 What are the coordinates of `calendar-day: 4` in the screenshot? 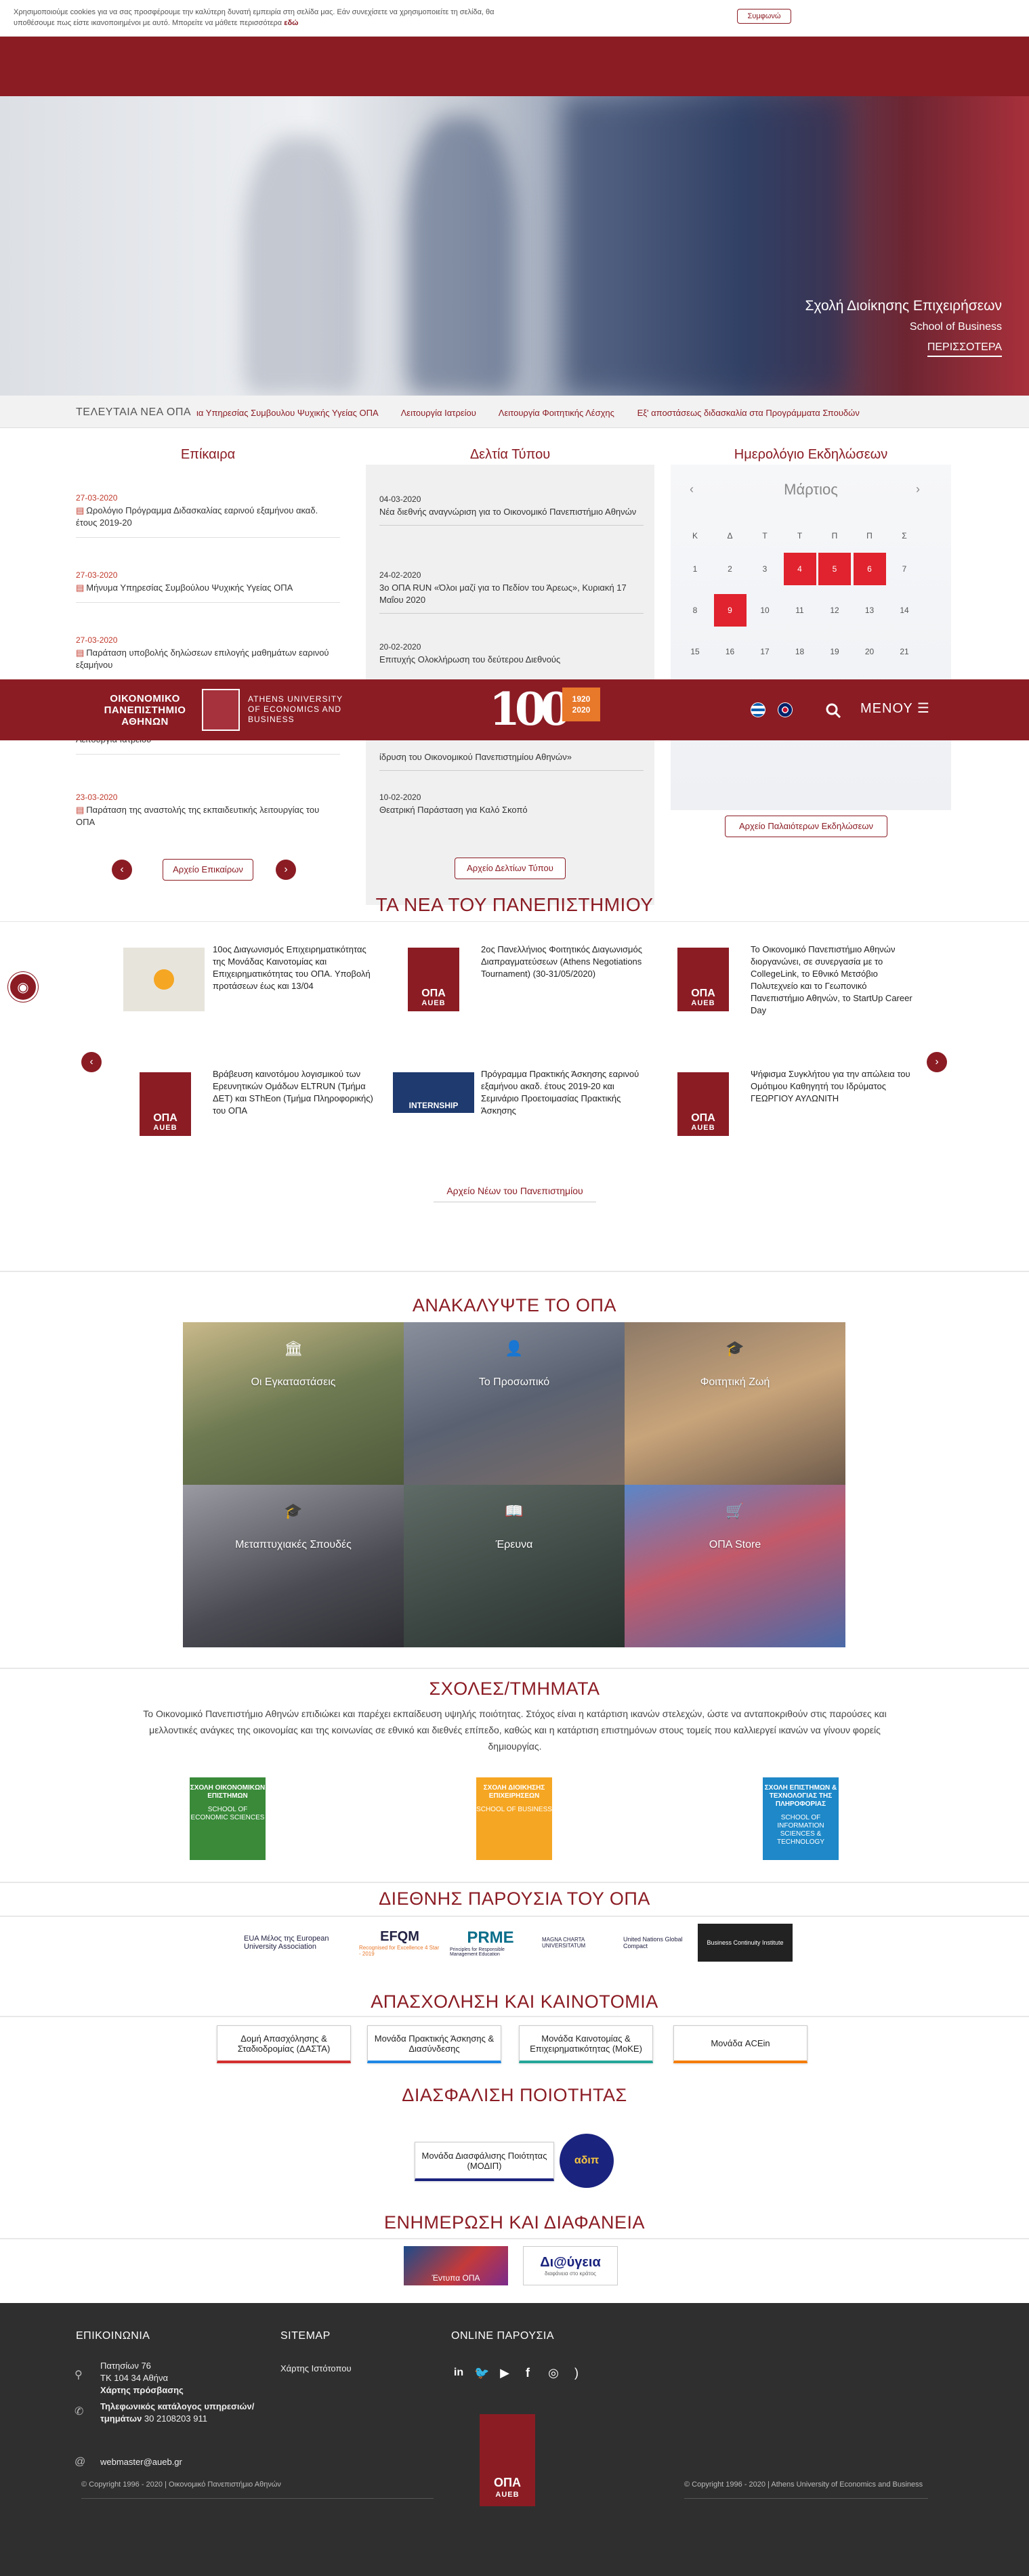 It's located at (799, 569).